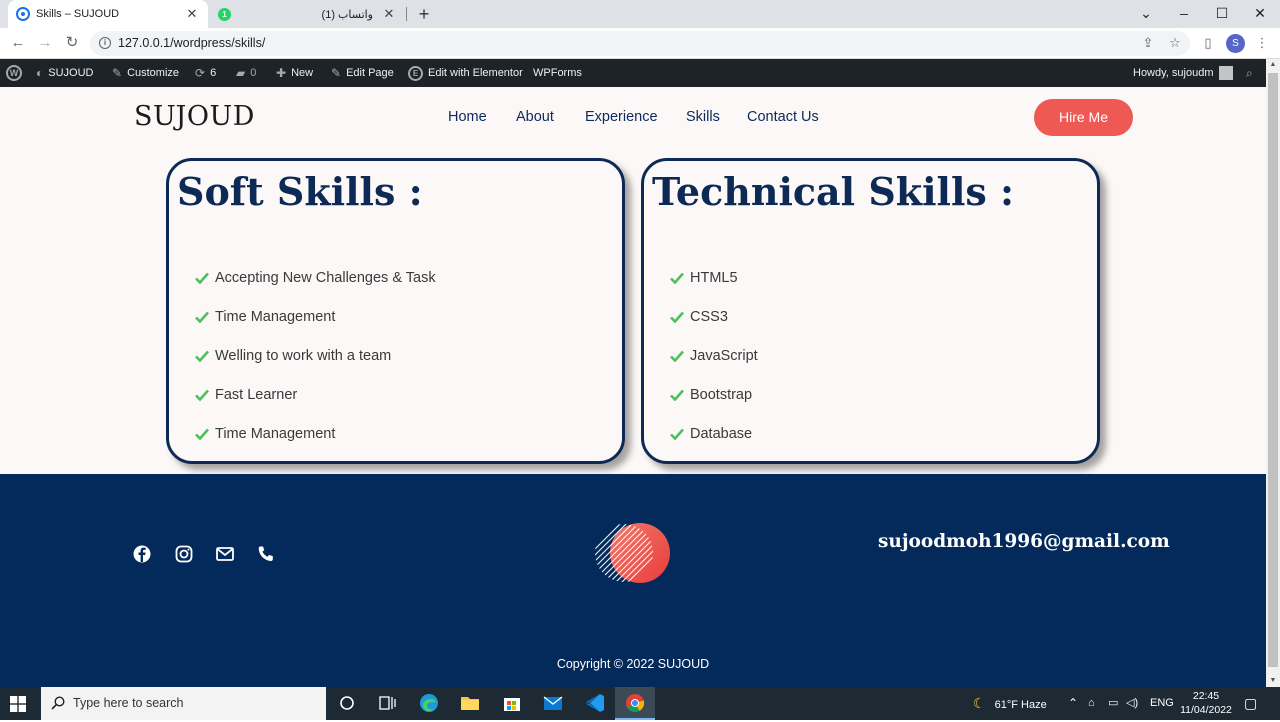 This screenshot has width=1280, height=722. Describe the element at coordinates (315, 394) in the screenshot. I see `list-item: Fast Learner` at that location.